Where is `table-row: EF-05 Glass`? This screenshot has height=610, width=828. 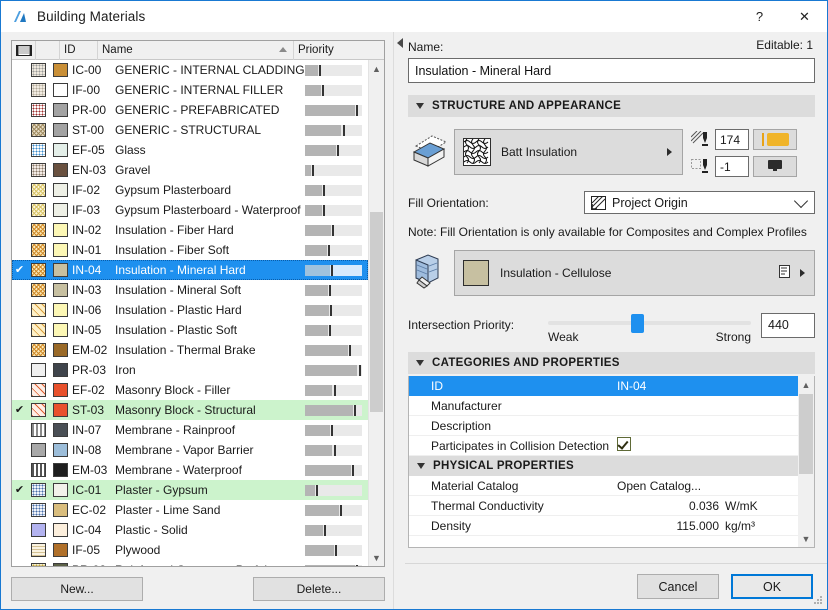 table-row: EF-05 Glass is located at coordinates (190, 150).